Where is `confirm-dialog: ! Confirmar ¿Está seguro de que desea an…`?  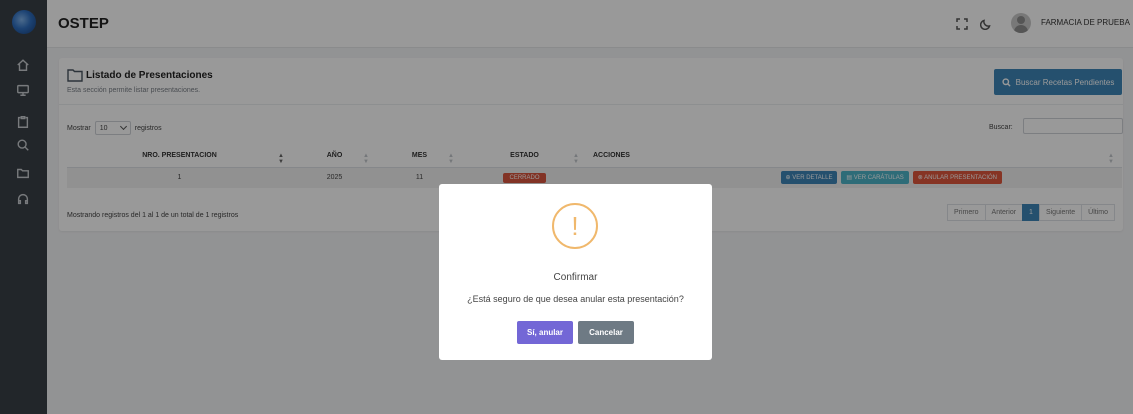 confirm-dialog: ! Confirmar ¿Está seguro de que desea an… is located at coordinates (575, 272).